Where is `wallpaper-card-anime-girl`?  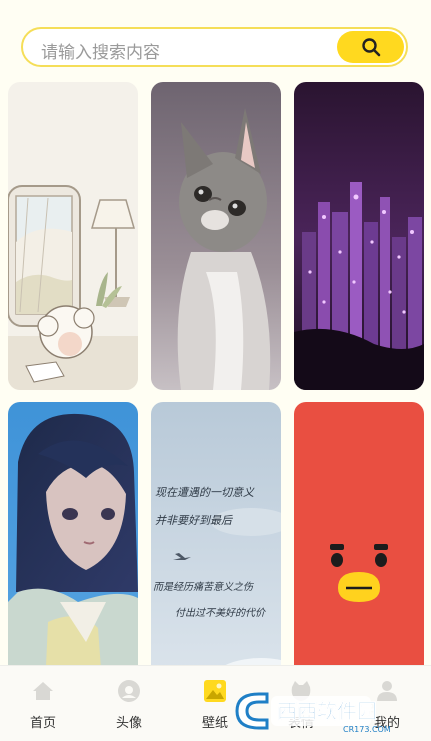 wallpaper-card-anime-girl is located at coordinates (73, 556).